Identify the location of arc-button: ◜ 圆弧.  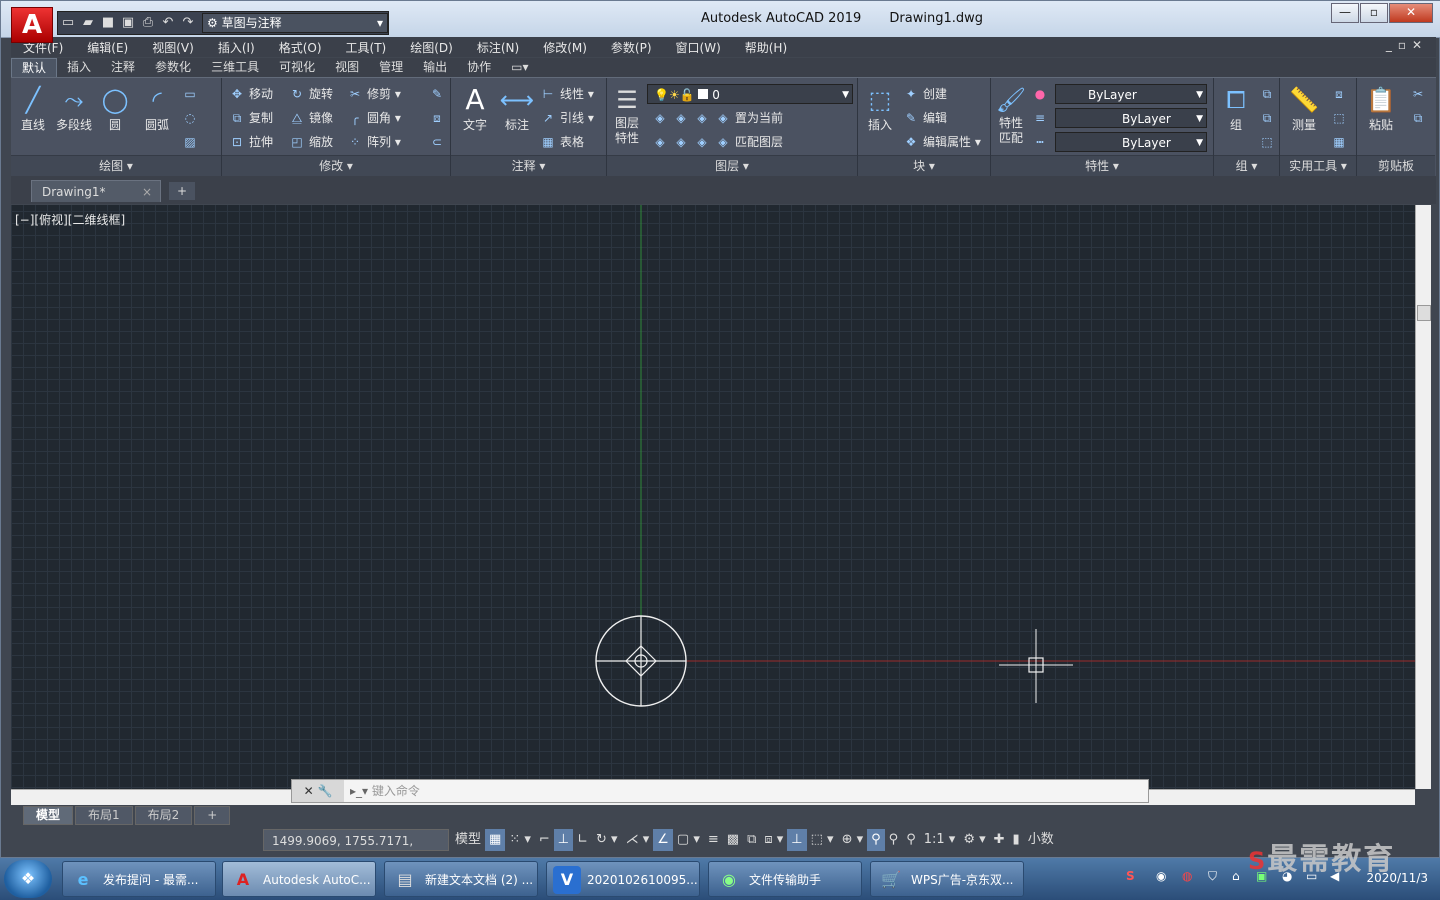
(157, 108).